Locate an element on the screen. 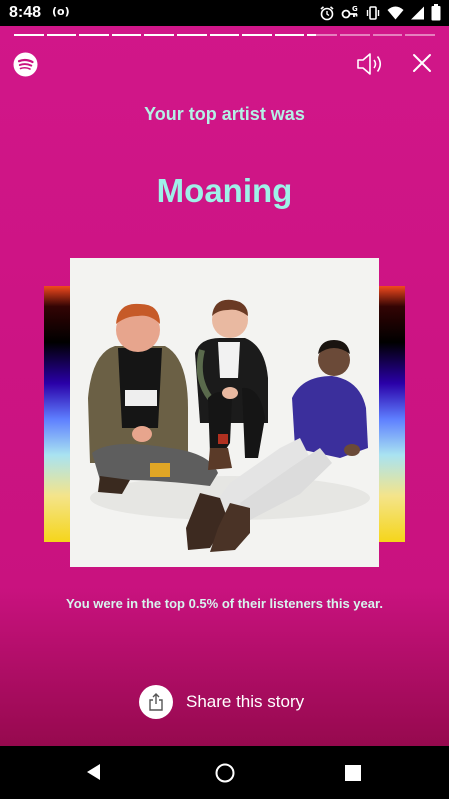 The height and width of the screenshot is (799, 449). wifi-icon is located at coordinates (395, 15).